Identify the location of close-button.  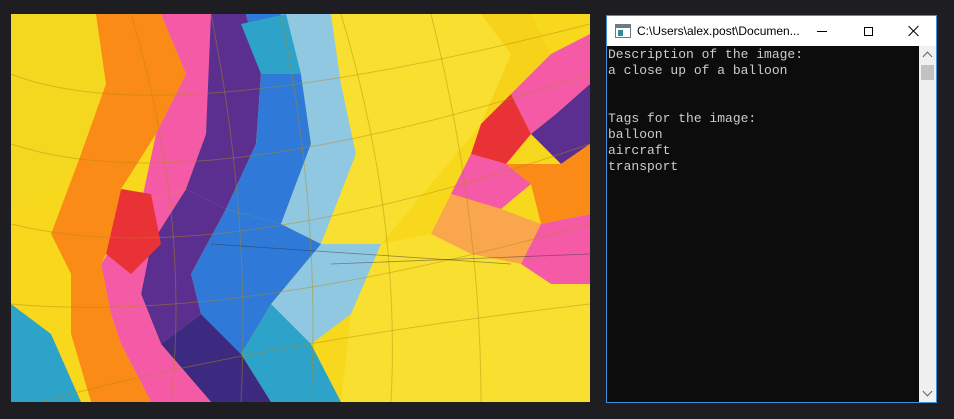
(913, 31).